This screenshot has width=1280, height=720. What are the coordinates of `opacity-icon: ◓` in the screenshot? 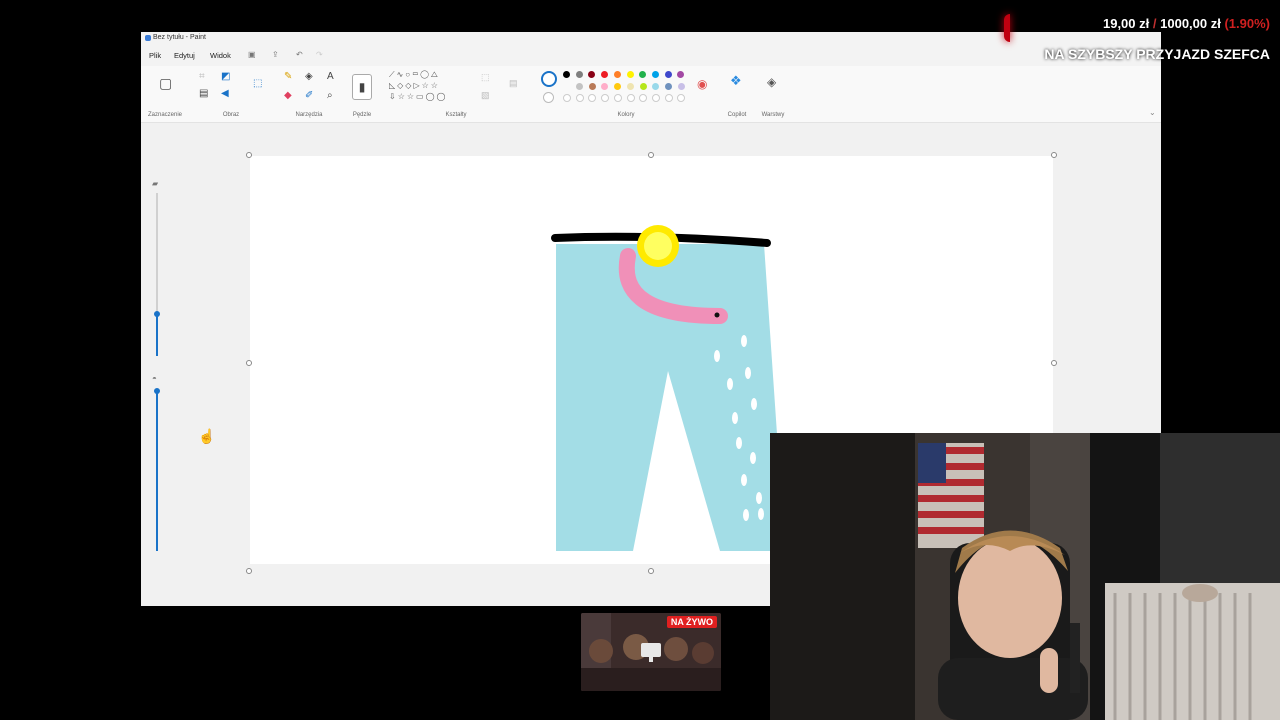 It's located at (154, 378).